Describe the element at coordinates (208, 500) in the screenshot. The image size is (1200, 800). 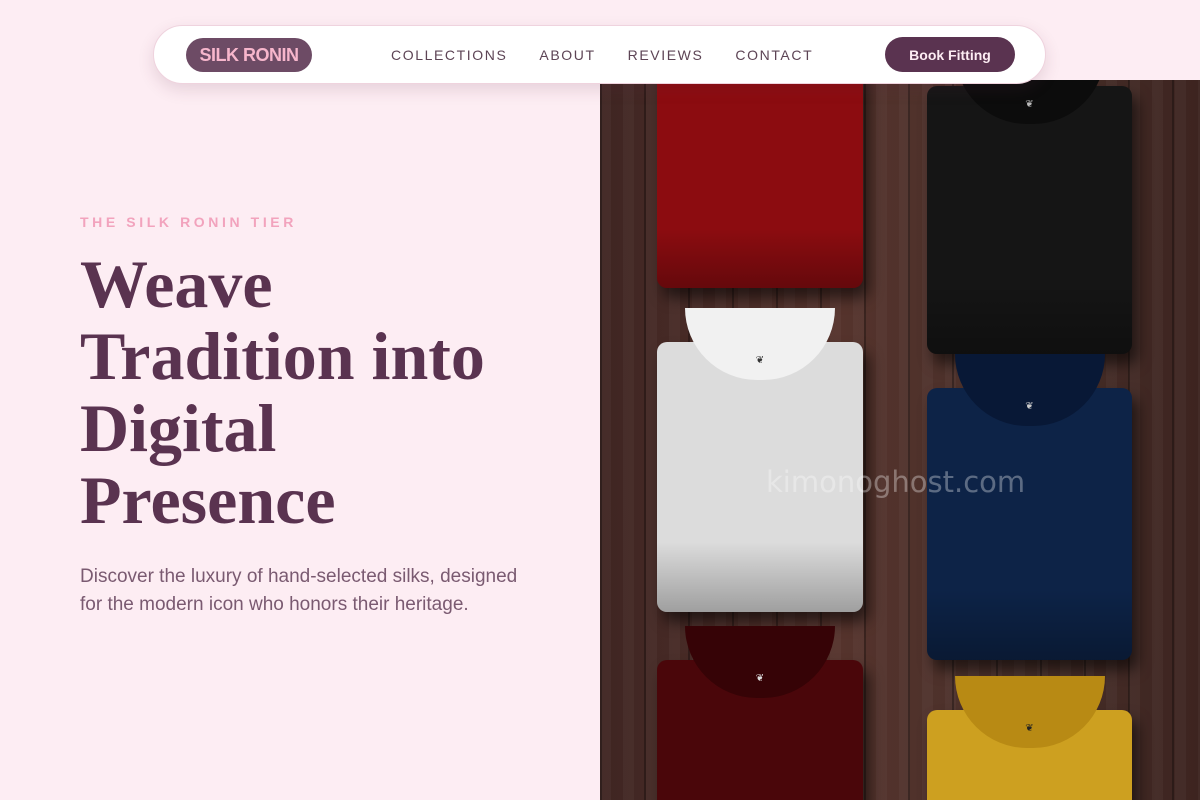
I see `headline-line-4: Presence` at that location.